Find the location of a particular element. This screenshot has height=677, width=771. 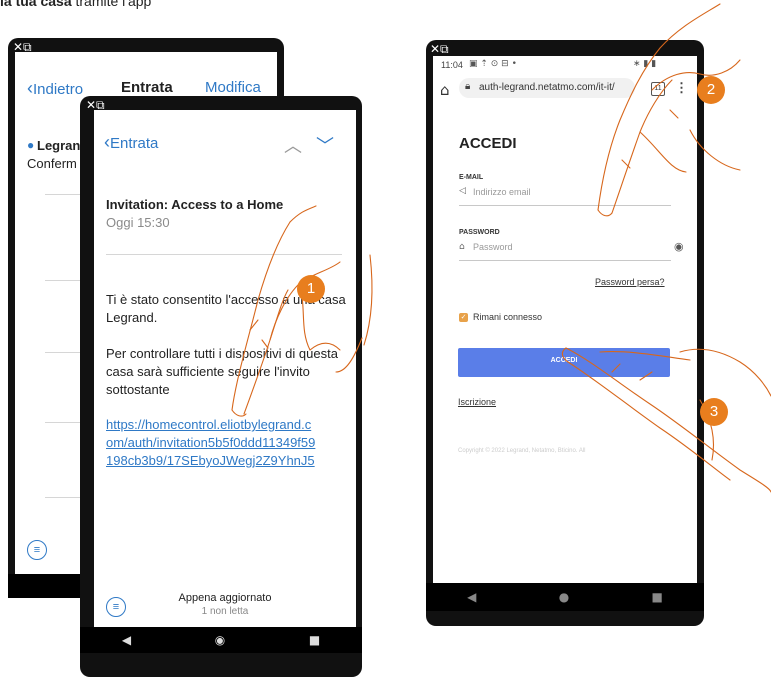

back-button: ‹Entrata is located at coordinates (131, 142).